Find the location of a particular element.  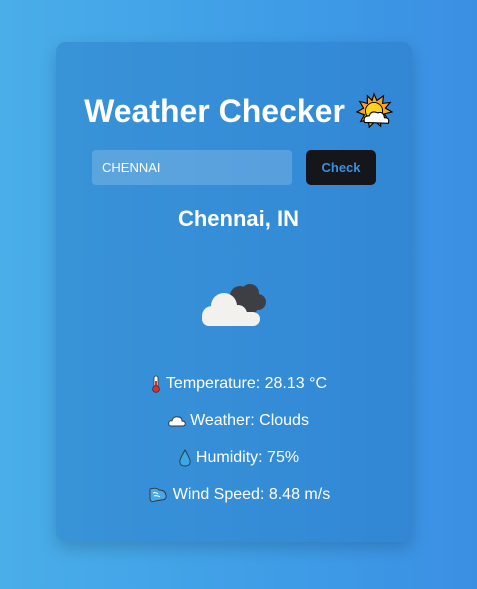

temperature-detail: Temperature: 28.13 °C is located at coordinates (238, 384).